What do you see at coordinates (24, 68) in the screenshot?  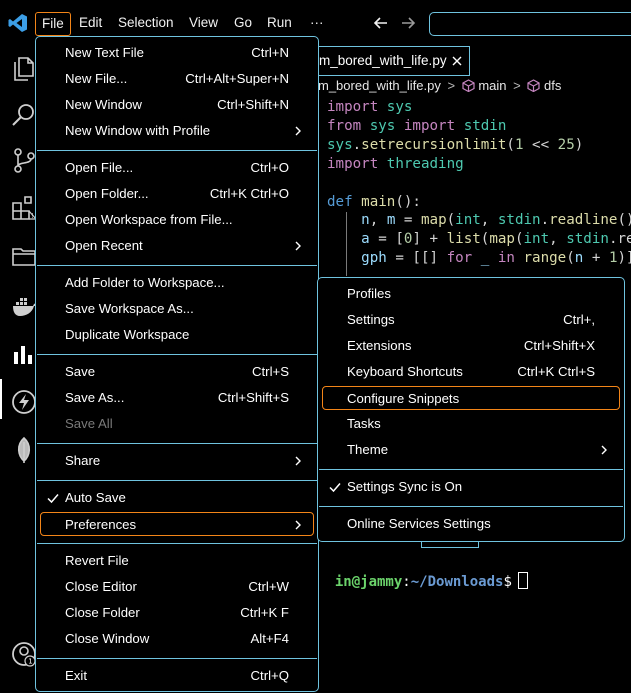 I see `explorer-icon` at bounding box center [24, 68].